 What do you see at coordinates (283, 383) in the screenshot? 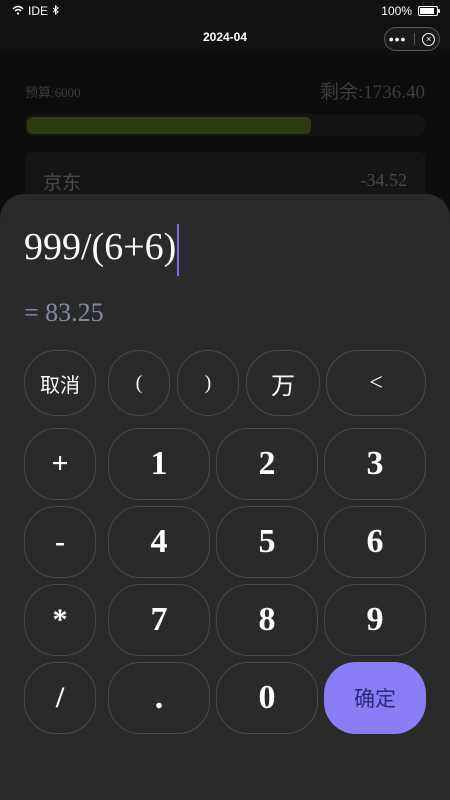
I see `wan-key: 万` at bounding box center [283, 383].